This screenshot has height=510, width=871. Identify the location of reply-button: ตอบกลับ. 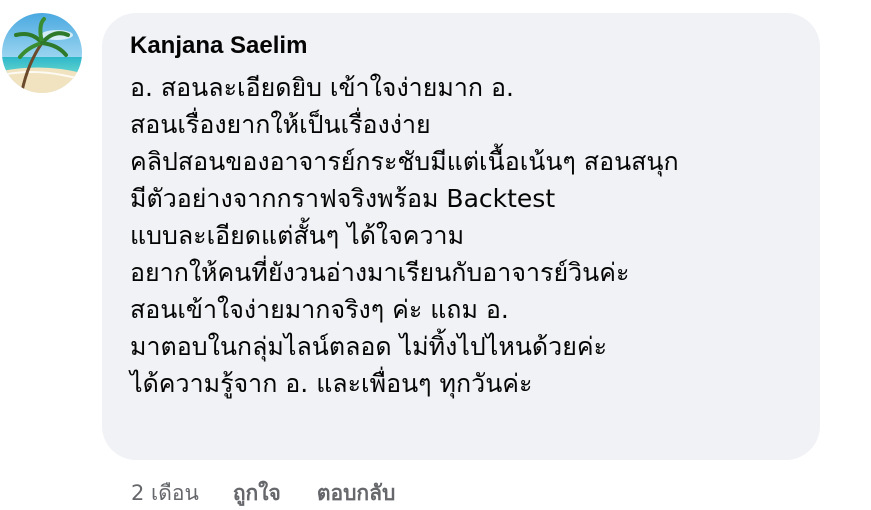
(356, 493).